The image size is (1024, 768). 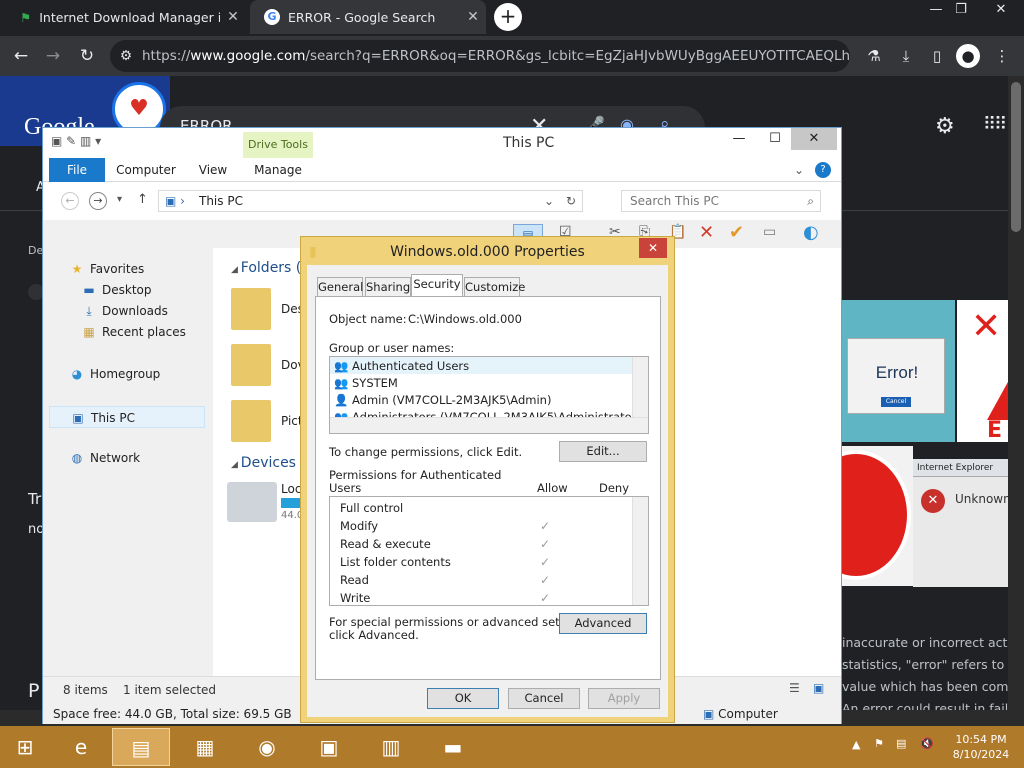 I want to click on browser-tab-idm: ⚑ Internet Download Manager is d ✕, so click(x=126, y=17).